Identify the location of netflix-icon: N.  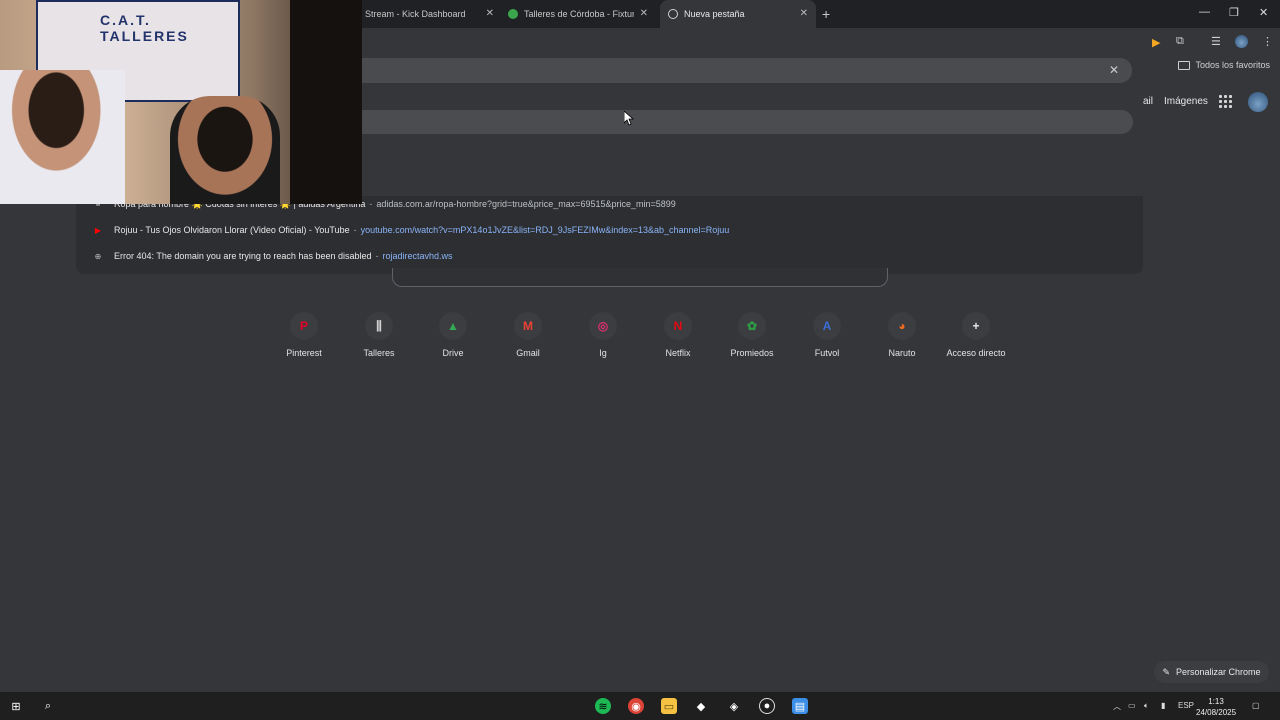
(678, 326).